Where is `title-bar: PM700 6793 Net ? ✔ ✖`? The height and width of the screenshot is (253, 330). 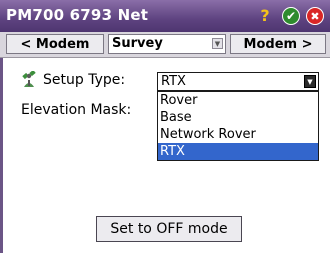 title-bar: PM700 6793 Net ? ✔ ✖ is located at coordinates (165, 16).